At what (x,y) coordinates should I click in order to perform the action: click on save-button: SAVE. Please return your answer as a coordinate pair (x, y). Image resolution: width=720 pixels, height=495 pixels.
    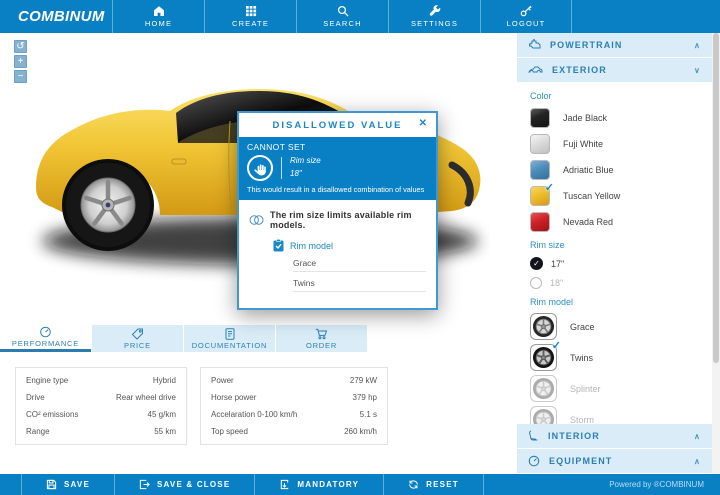
    Looking at the image, I should click on (68, 484).